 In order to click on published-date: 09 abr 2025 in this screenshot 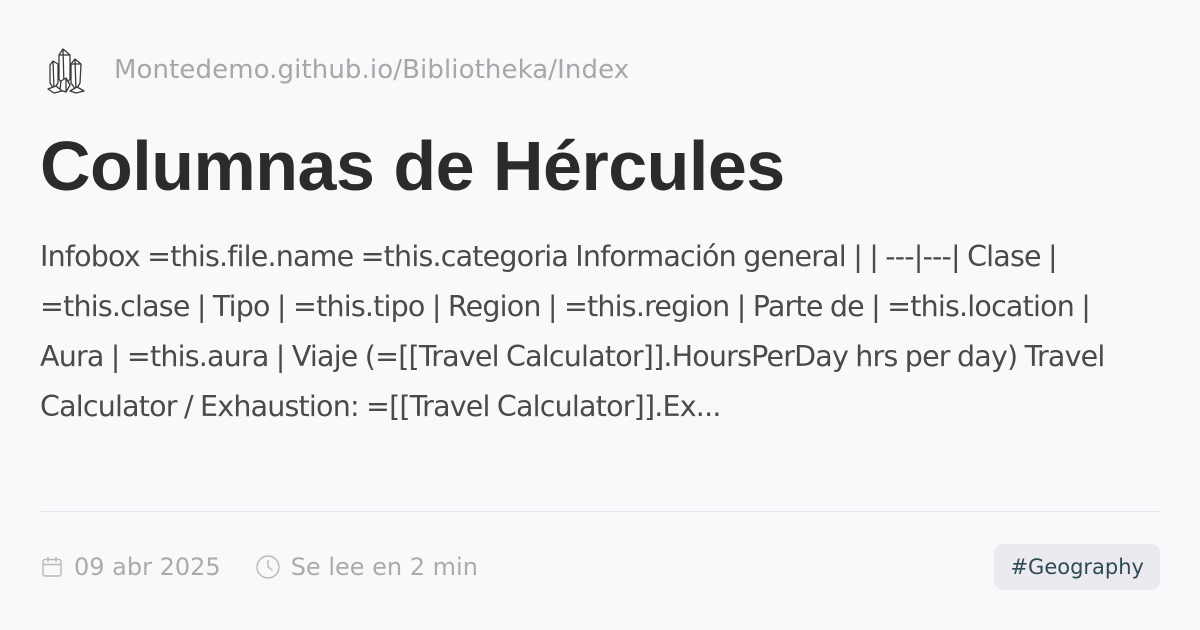, I will do `click(130, 567)`.